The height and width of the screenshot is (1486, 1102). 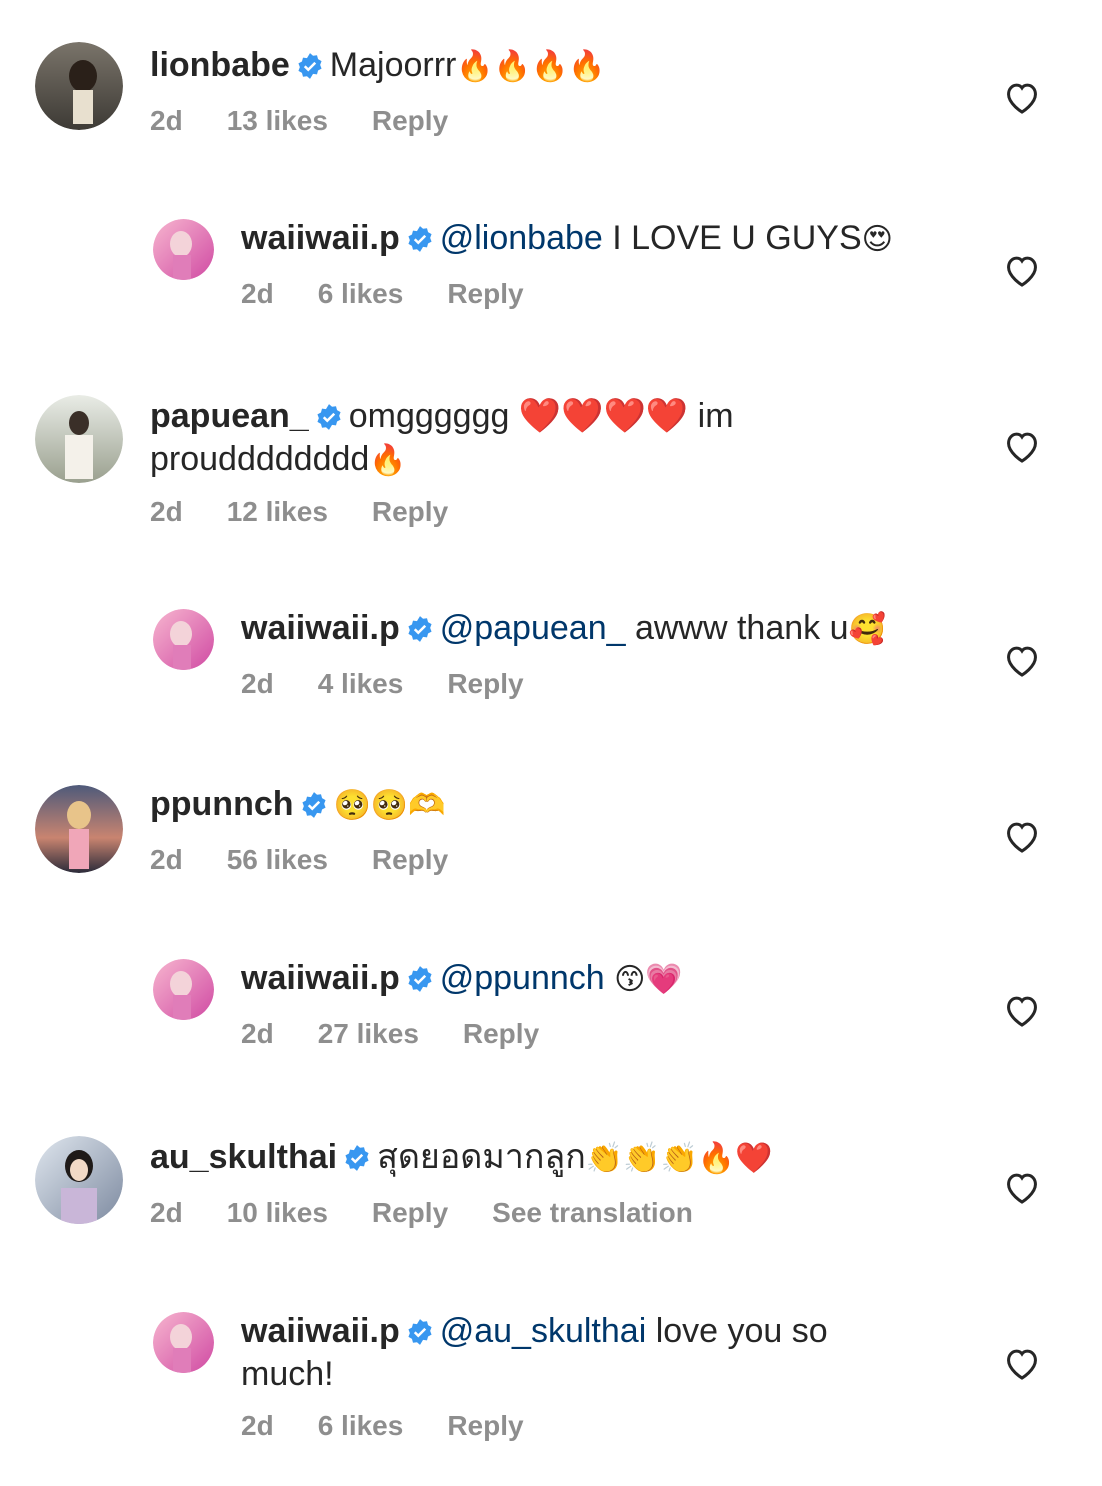 I want to click on comment-text: waiiwaii.p @lionbabe I LOVE U GUYS😍, so click(x=591, y=240).